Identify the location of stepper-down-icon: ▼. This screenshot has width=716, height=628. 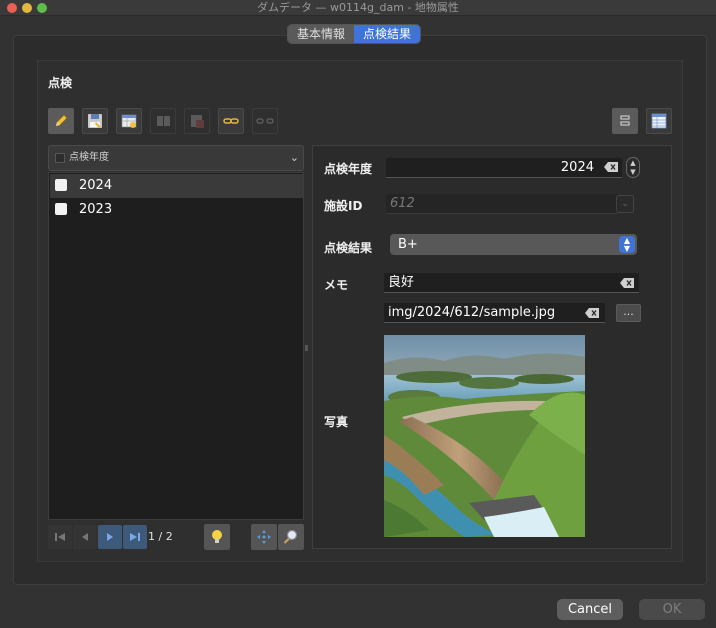
(633, 172).